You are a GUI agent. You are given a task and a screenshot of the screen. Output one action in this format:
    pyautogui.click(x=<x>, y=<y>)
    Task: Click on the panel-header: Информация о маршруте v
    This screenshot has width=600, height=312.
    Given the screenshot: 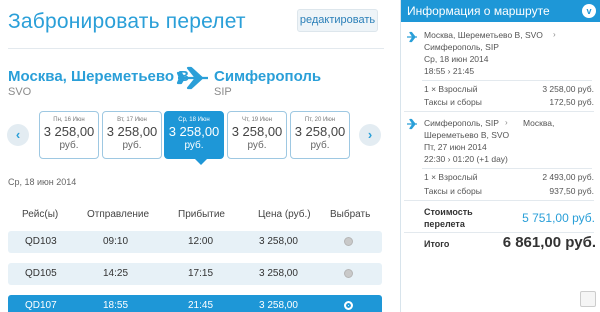 What is the action you would take?
    pyautogui.click(x=500, y=11)
    